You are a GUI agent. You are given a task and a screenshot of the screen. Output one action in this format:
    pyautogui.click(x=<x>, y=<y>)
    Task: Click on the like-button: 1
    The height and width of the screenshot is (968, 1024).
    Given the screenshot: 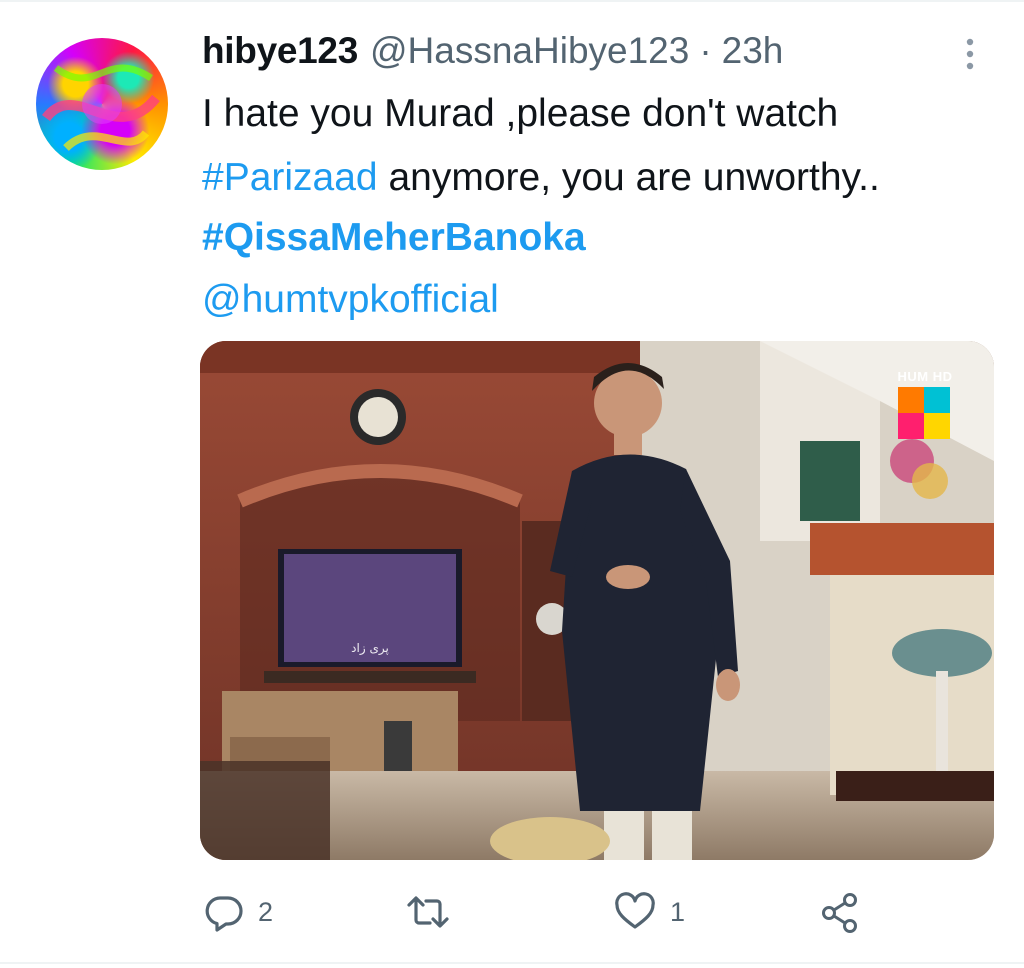 What is the action you would take?
    pyautogui.click(x=649, y=912)
    